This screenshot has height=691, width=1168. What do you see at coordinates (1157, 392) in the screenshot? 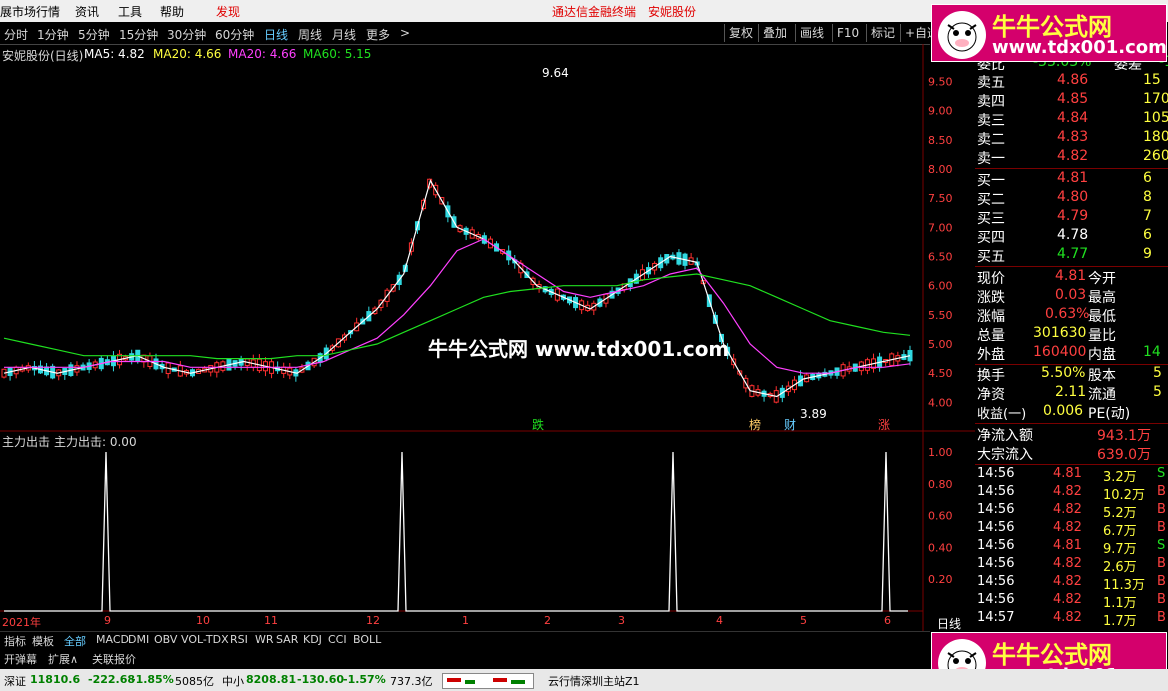
I see `stat-value: 5` at bounding box center [1157, 392].